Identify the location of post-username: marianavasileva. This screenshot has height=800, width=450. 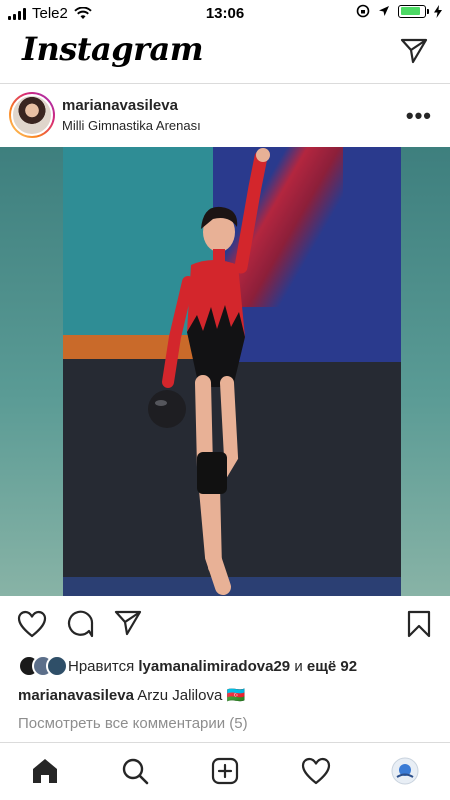
(120, 105).